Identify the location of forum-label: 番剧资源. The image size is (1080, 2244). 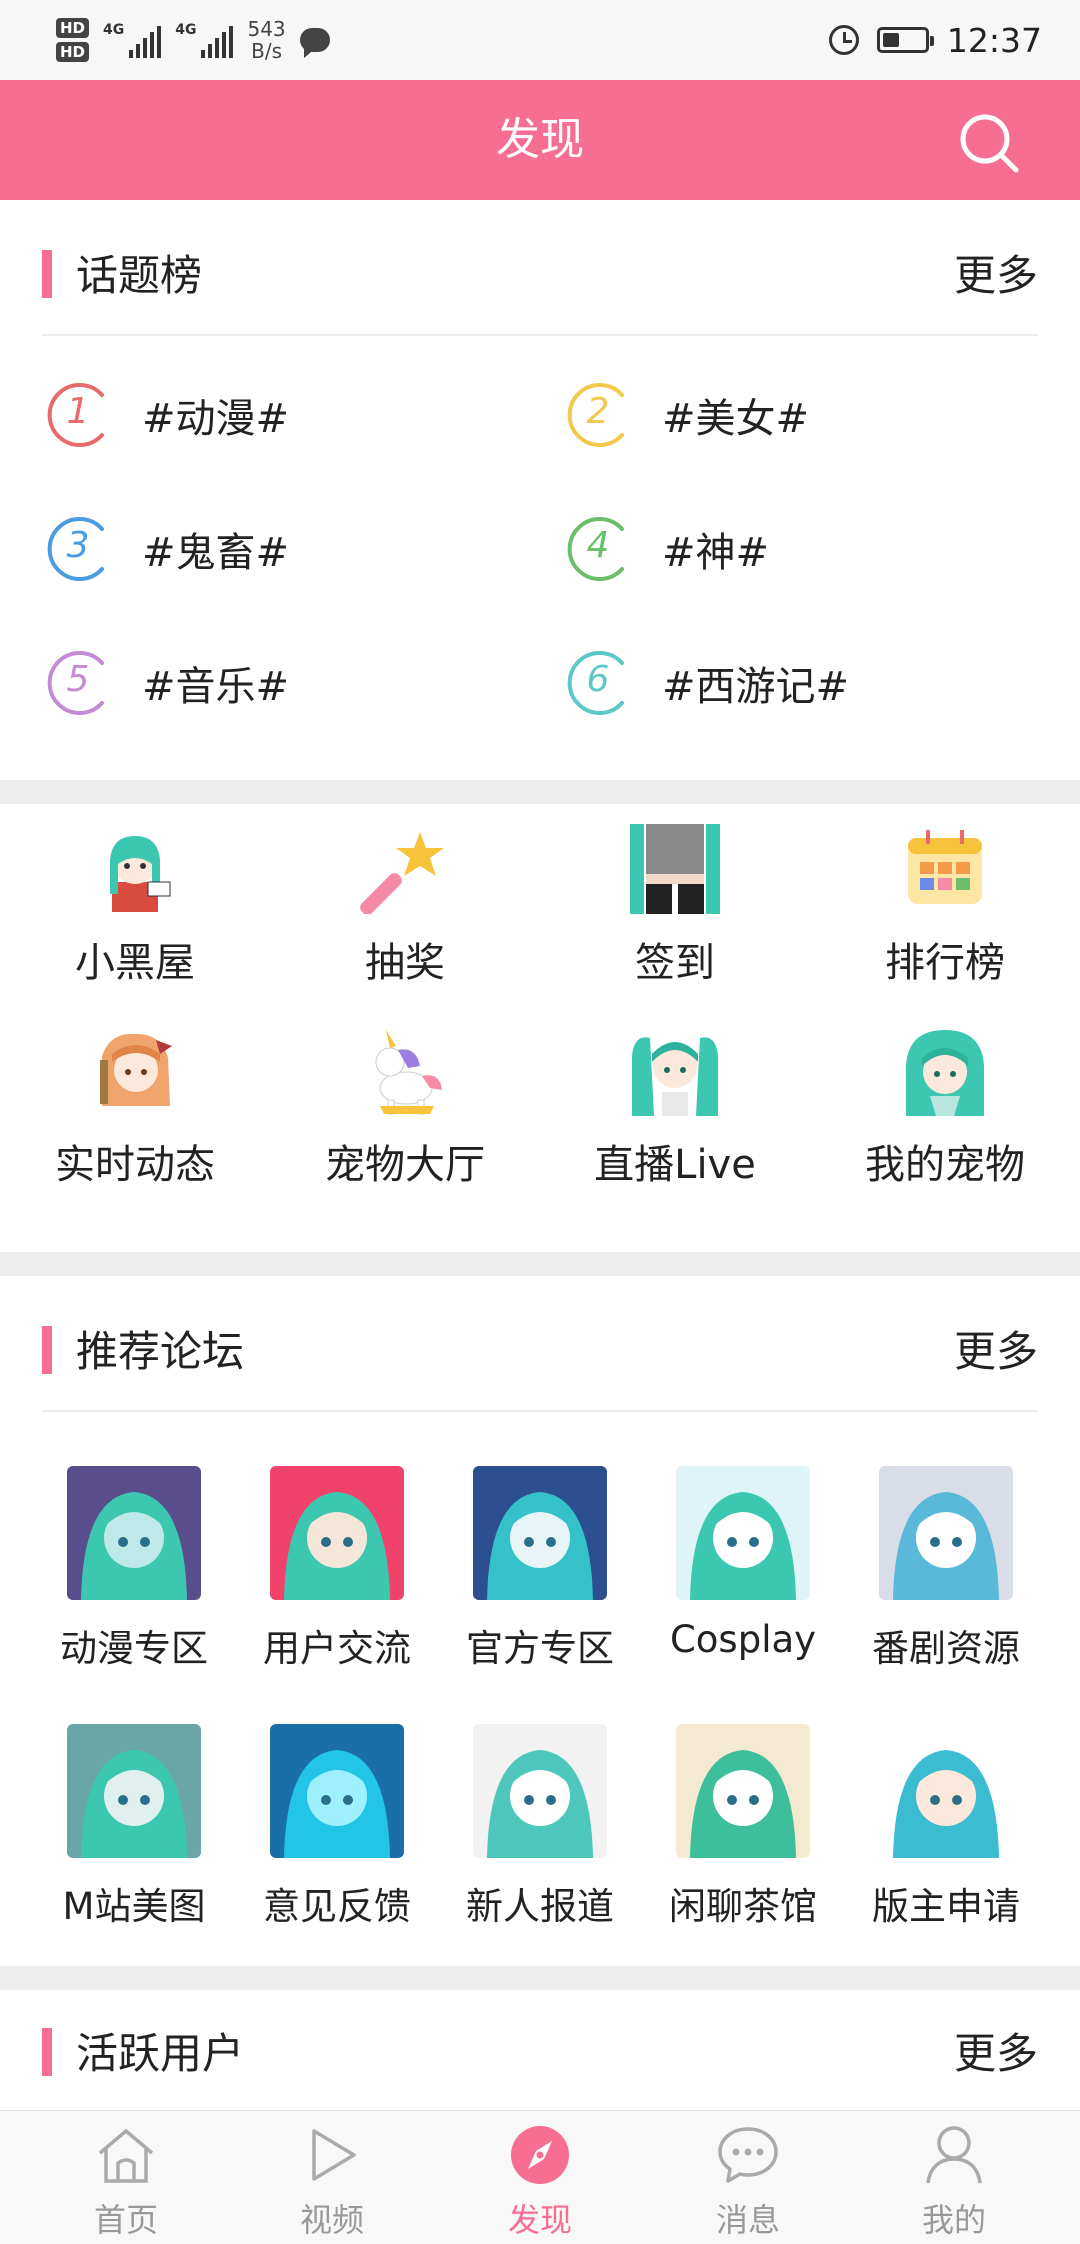
(946, 1648).